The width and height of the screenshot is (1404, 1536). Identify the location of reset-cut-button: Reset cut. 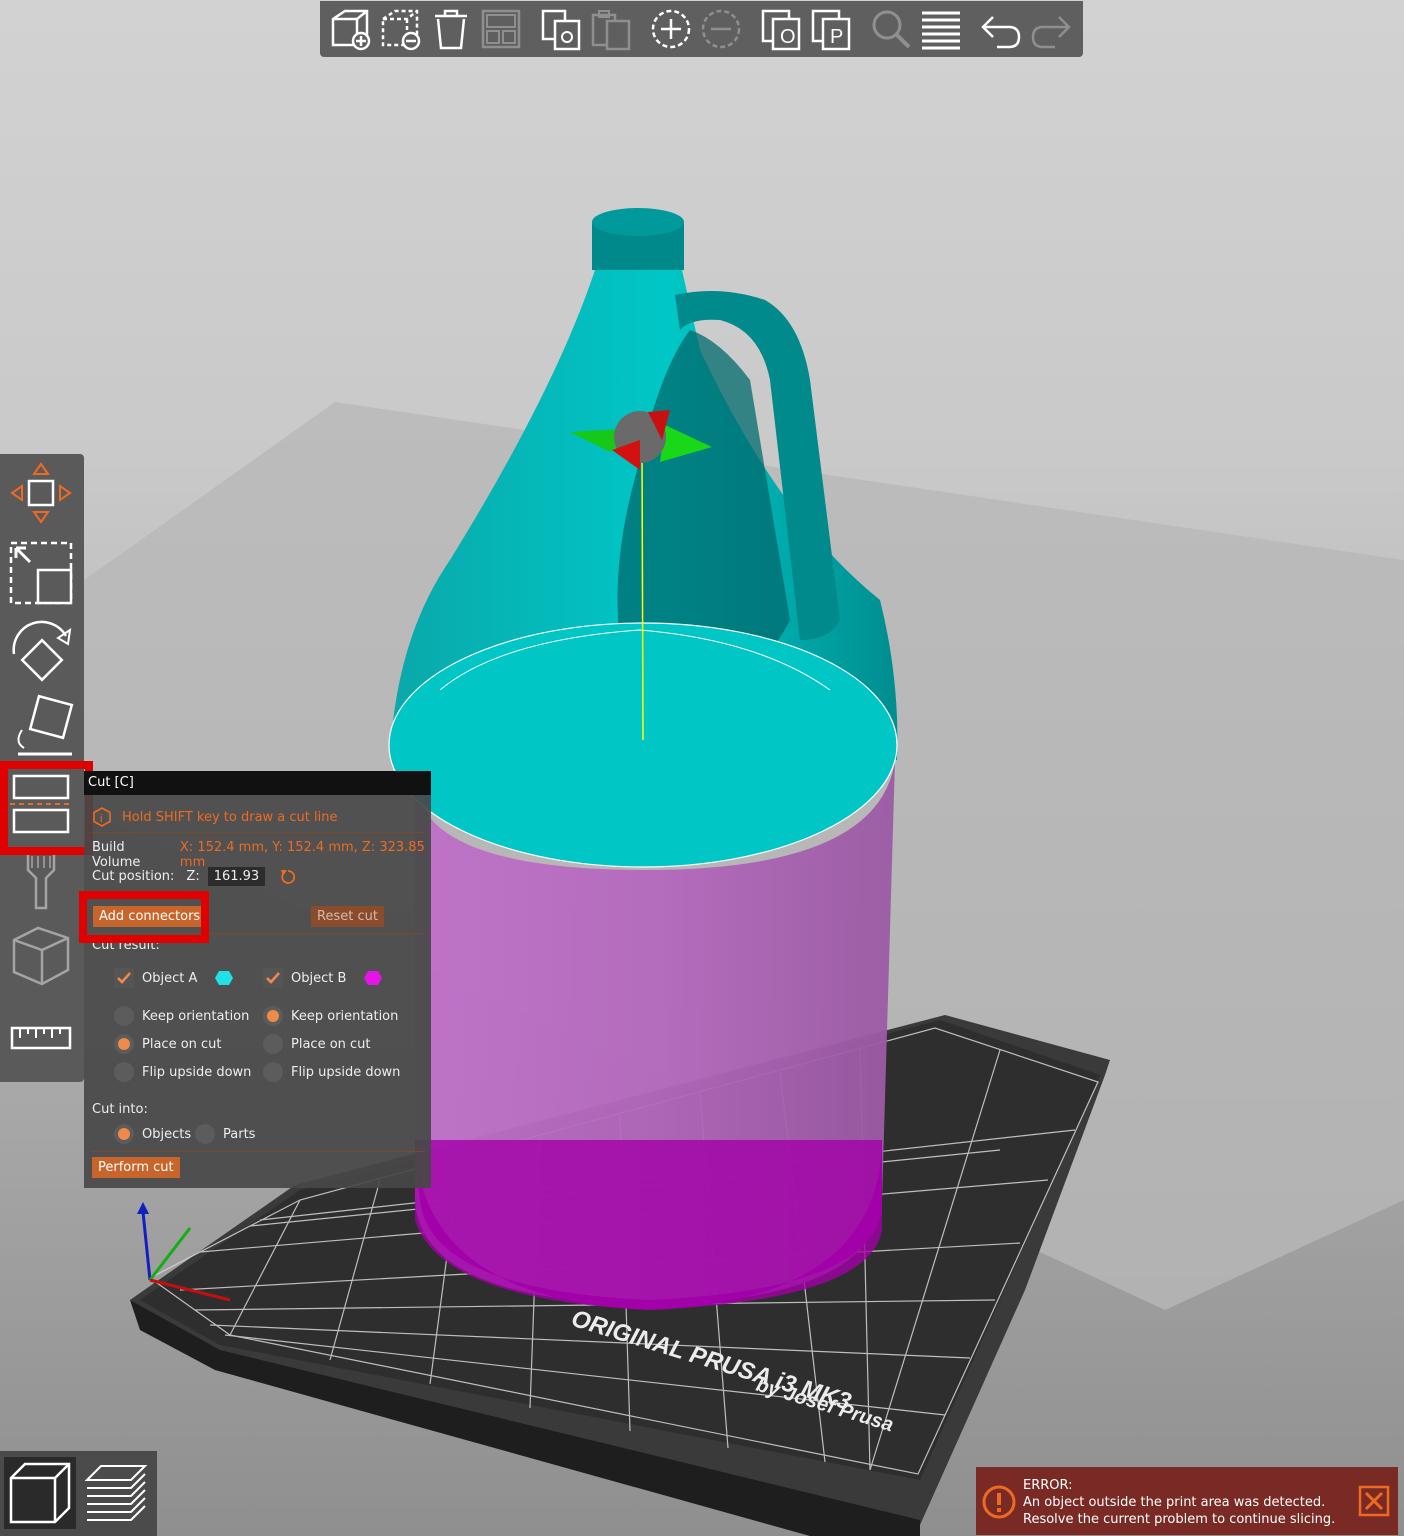
(347, 916).